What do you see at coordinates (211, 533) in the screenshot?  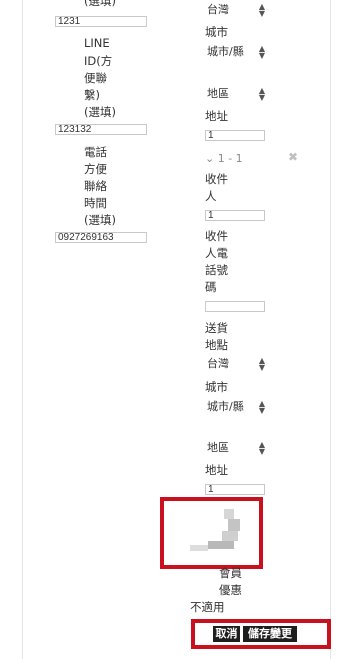 I see `redacted-content` at bounding box center [211, 533].